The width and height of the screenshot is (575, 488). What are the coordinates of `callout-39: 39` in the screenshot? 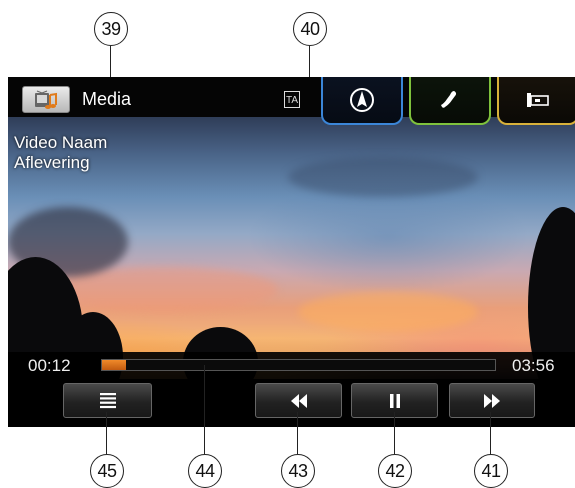 It's located at (111, 29).